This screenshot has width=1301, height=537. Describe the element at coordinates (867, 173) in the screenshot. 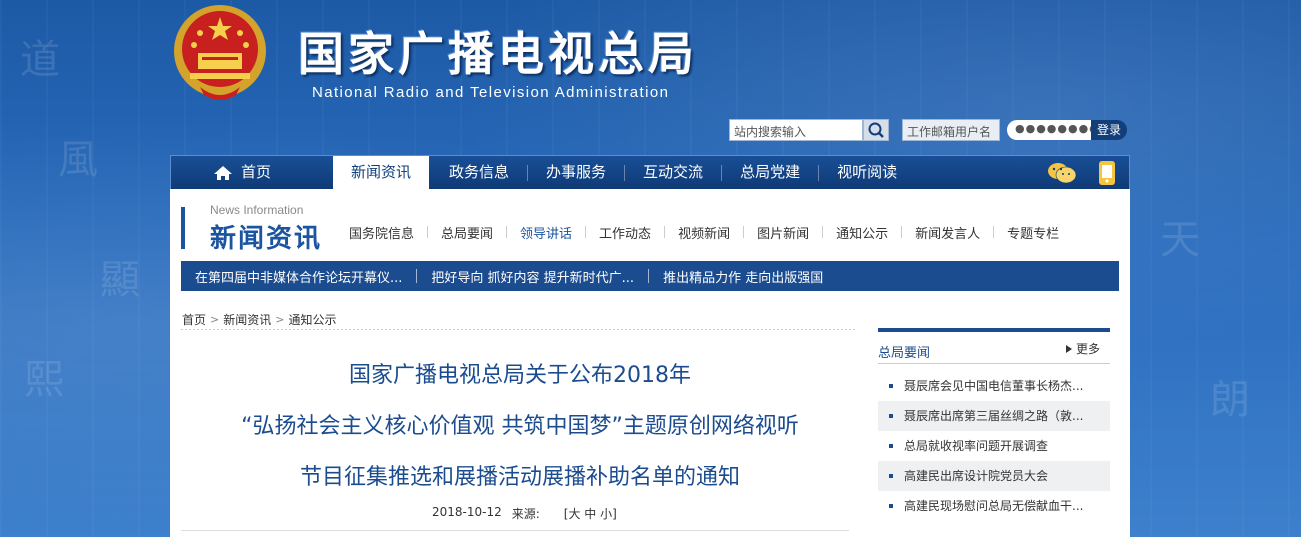

I see `nav-item-audio-visual: 视听阅读` at that location.